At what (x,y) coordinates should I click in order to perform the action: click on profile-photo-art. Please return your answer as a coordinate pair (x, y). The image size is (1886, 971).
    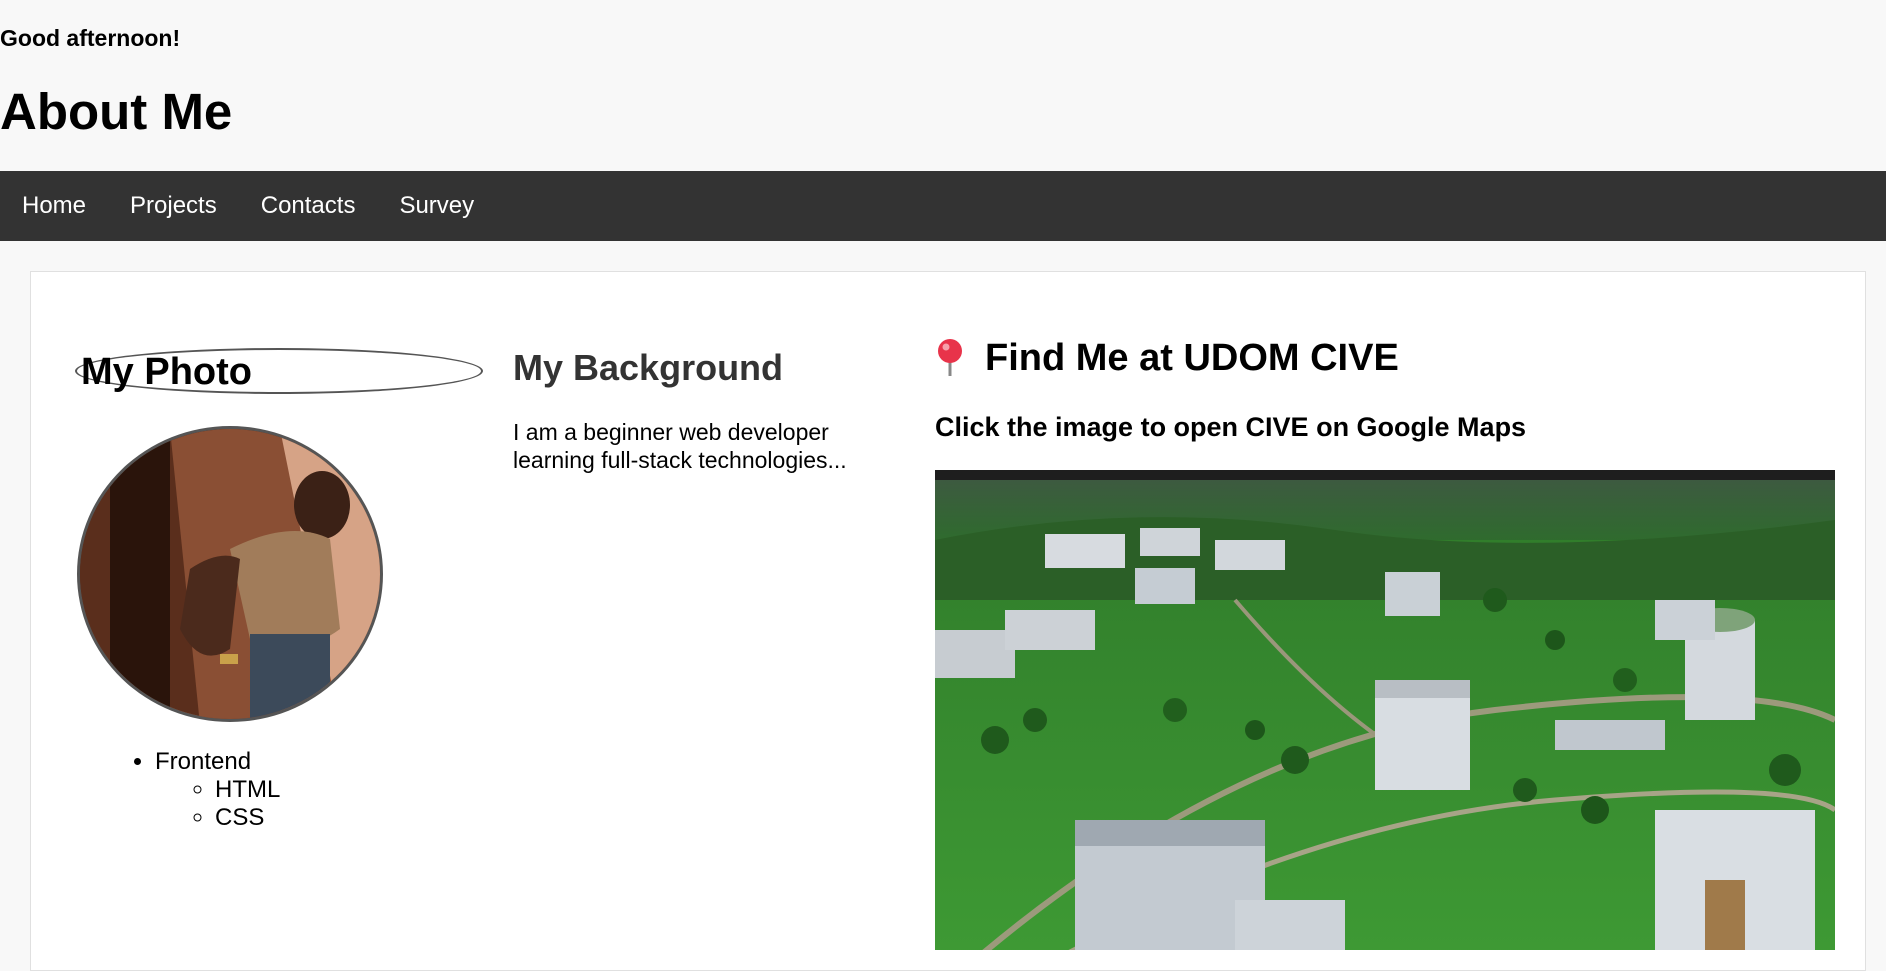
    Looking at the image, I should click on (230, 574).